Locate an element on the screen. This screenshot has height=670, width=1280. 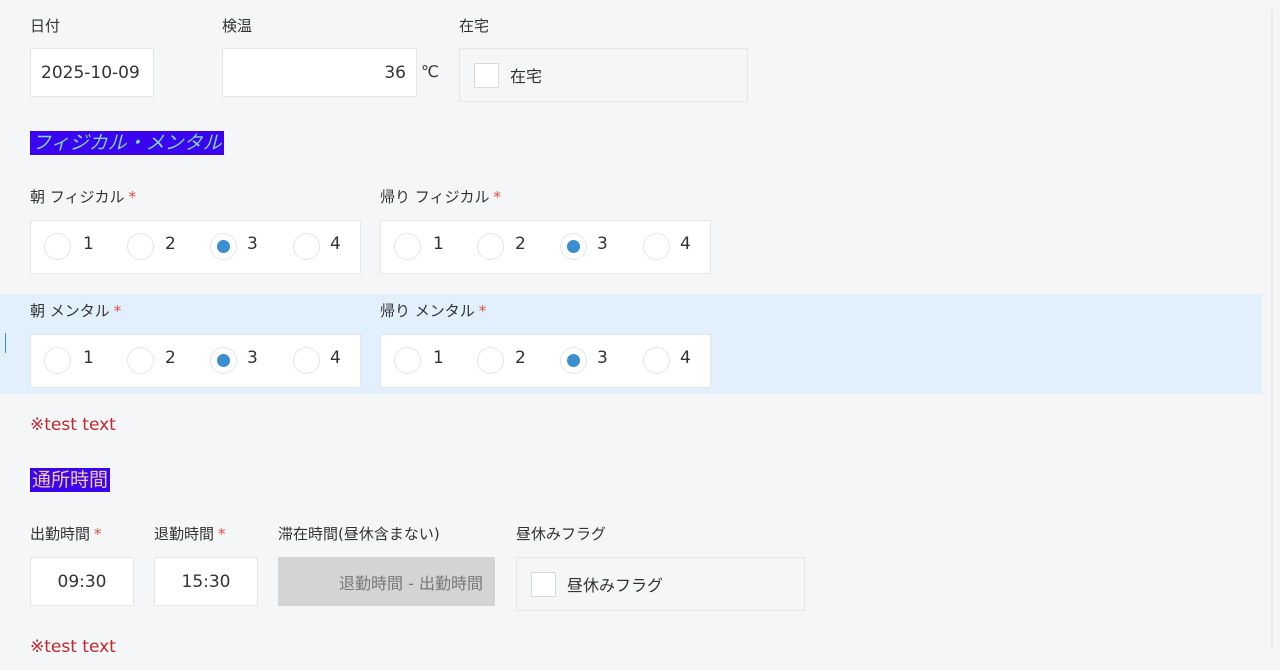
temperature-unit: ℃ is located at coordinates (430, 71).